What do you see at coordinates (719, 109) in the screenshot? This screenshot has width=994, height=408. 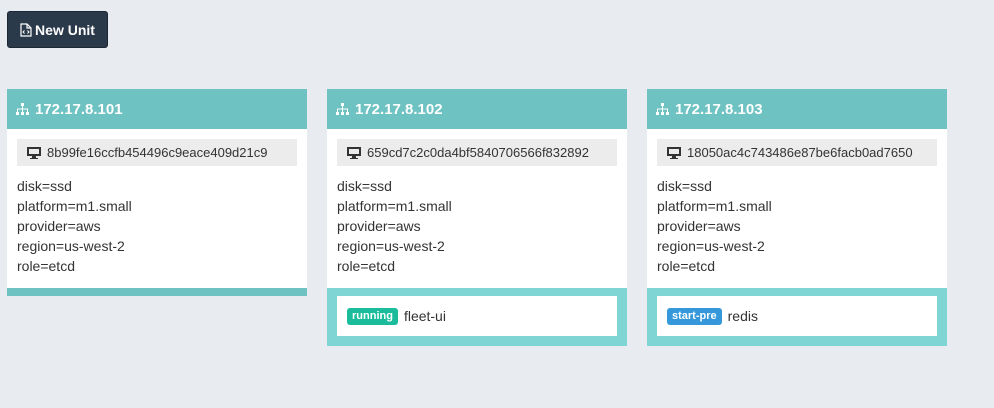 I see `machine-ip: 172.17.8.103` at bounding box center [719, 109].